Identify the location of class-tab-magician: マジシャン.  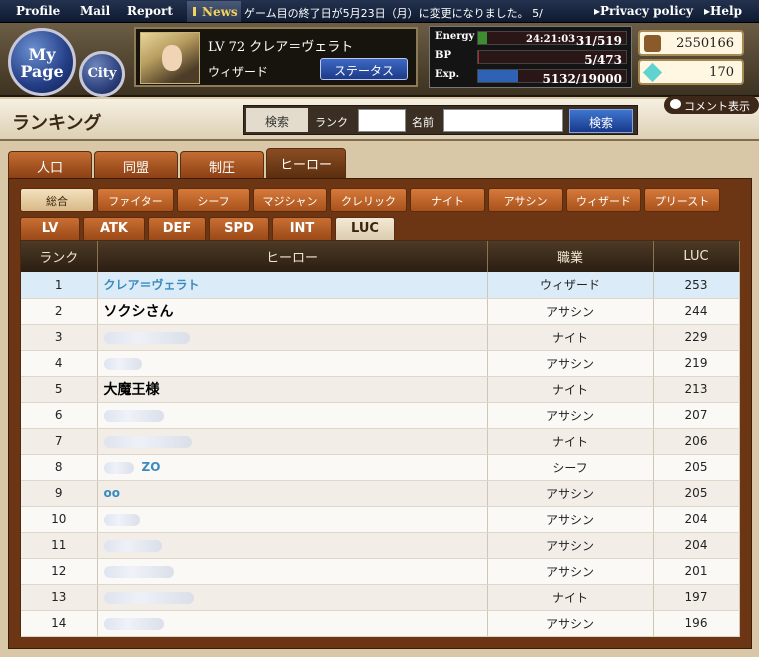
(290, 200).